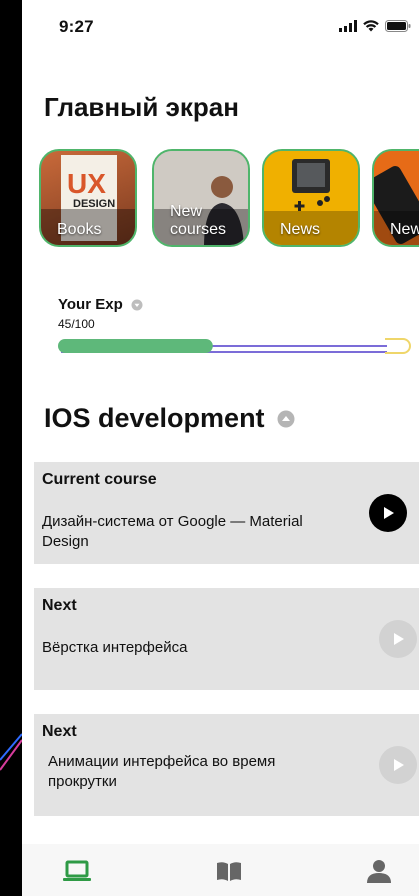 This screenshot has width=419, height=896. I want to click on section-header: IOS development, so click(169, 418).